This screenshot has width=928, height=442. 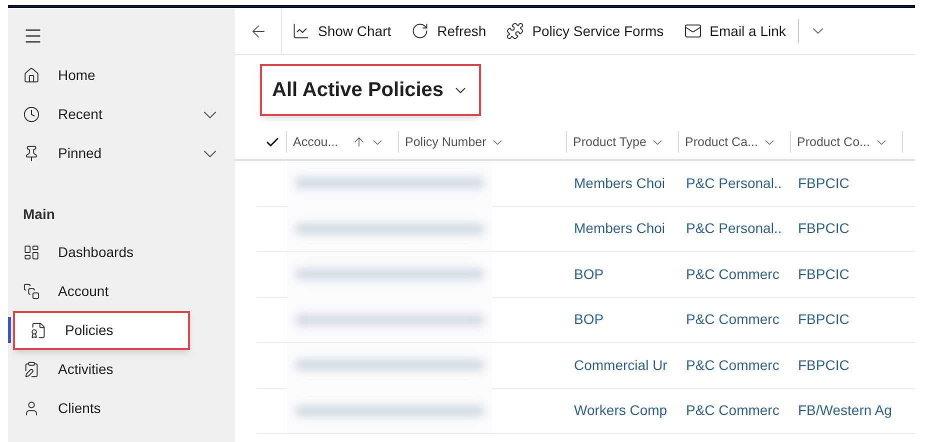 I want to click on table-cell: Workers Comp, so click(x=623, y=411).